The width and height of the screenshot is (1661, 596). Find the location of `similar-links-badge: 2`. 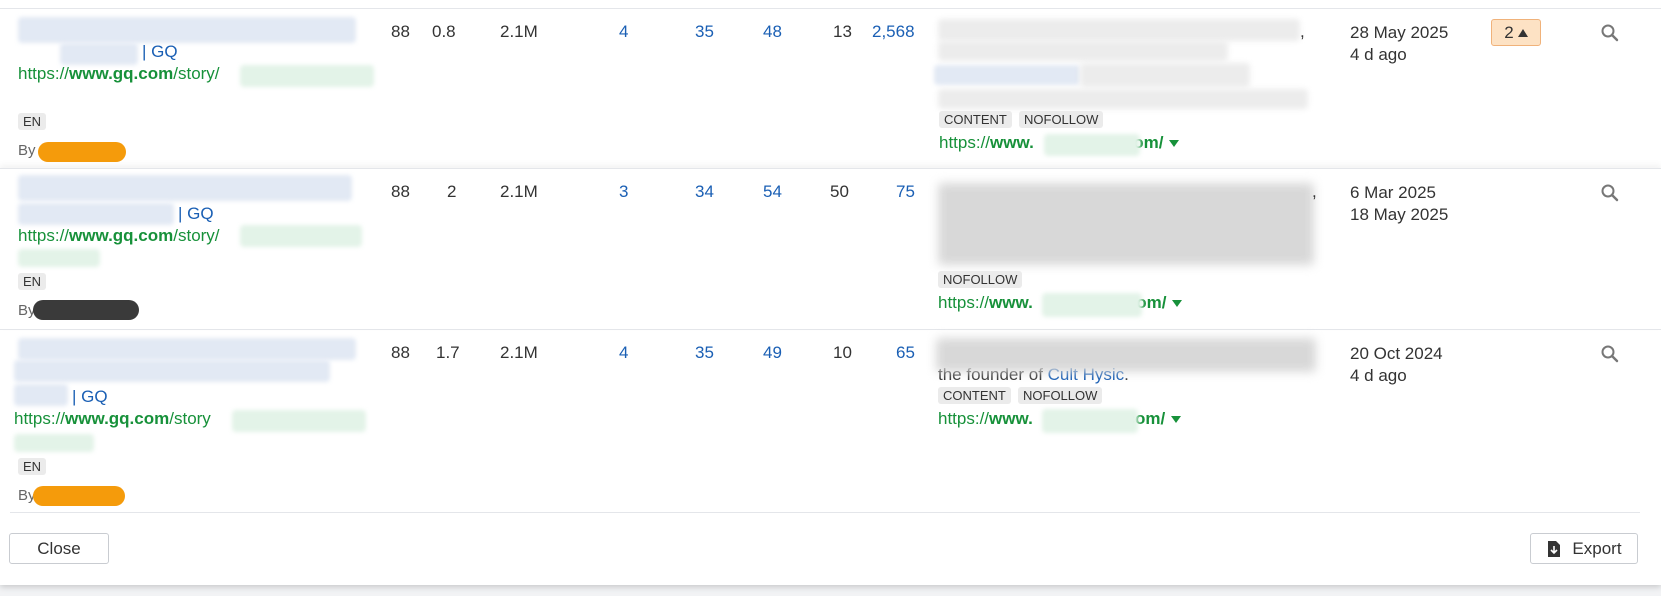

similar-links-badge: 2 is located at coordinates (1516, 32).